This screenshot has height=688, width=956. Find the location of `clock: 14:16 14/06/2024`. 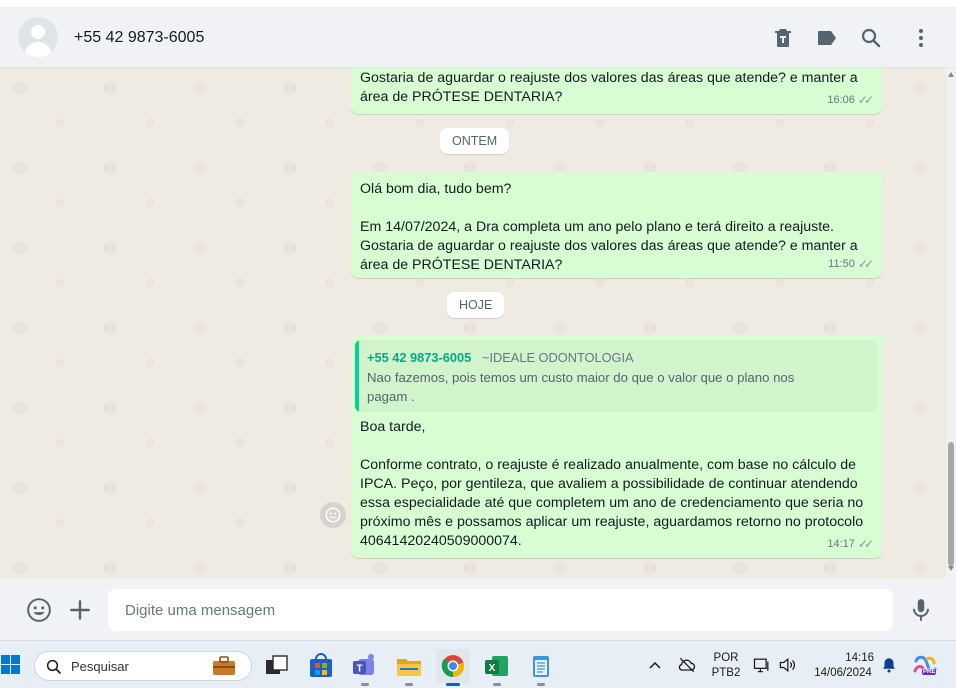

clock: 14:16 14/06/2024 is located at coordinates (843, 666).